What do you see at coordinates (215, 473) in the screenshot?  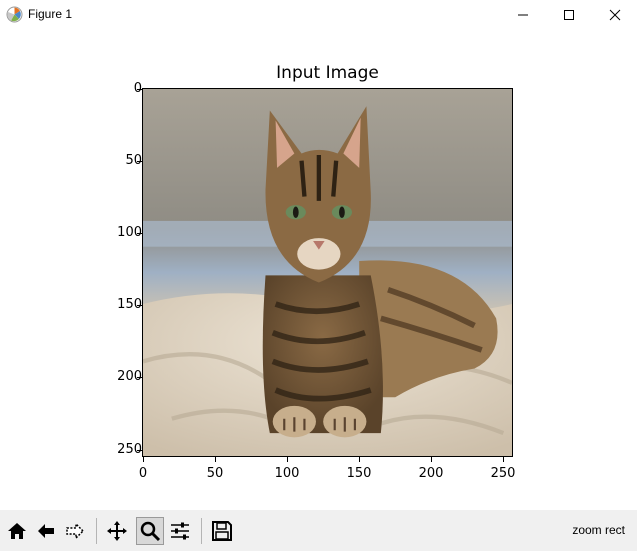 I see `x-tick-label: 50` at bounding box center [215, 473].